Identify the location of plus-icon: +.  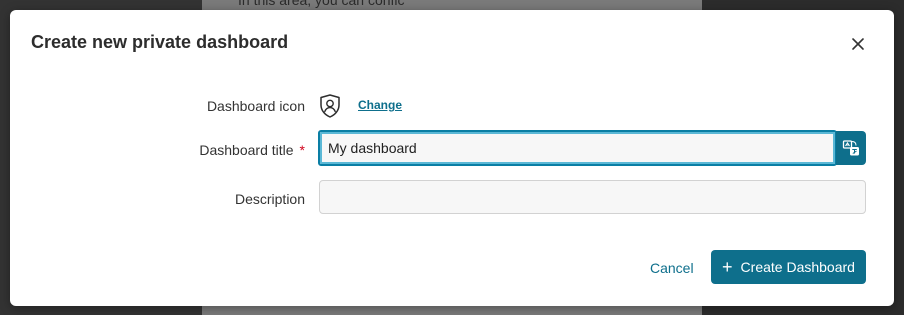
(727, 267).